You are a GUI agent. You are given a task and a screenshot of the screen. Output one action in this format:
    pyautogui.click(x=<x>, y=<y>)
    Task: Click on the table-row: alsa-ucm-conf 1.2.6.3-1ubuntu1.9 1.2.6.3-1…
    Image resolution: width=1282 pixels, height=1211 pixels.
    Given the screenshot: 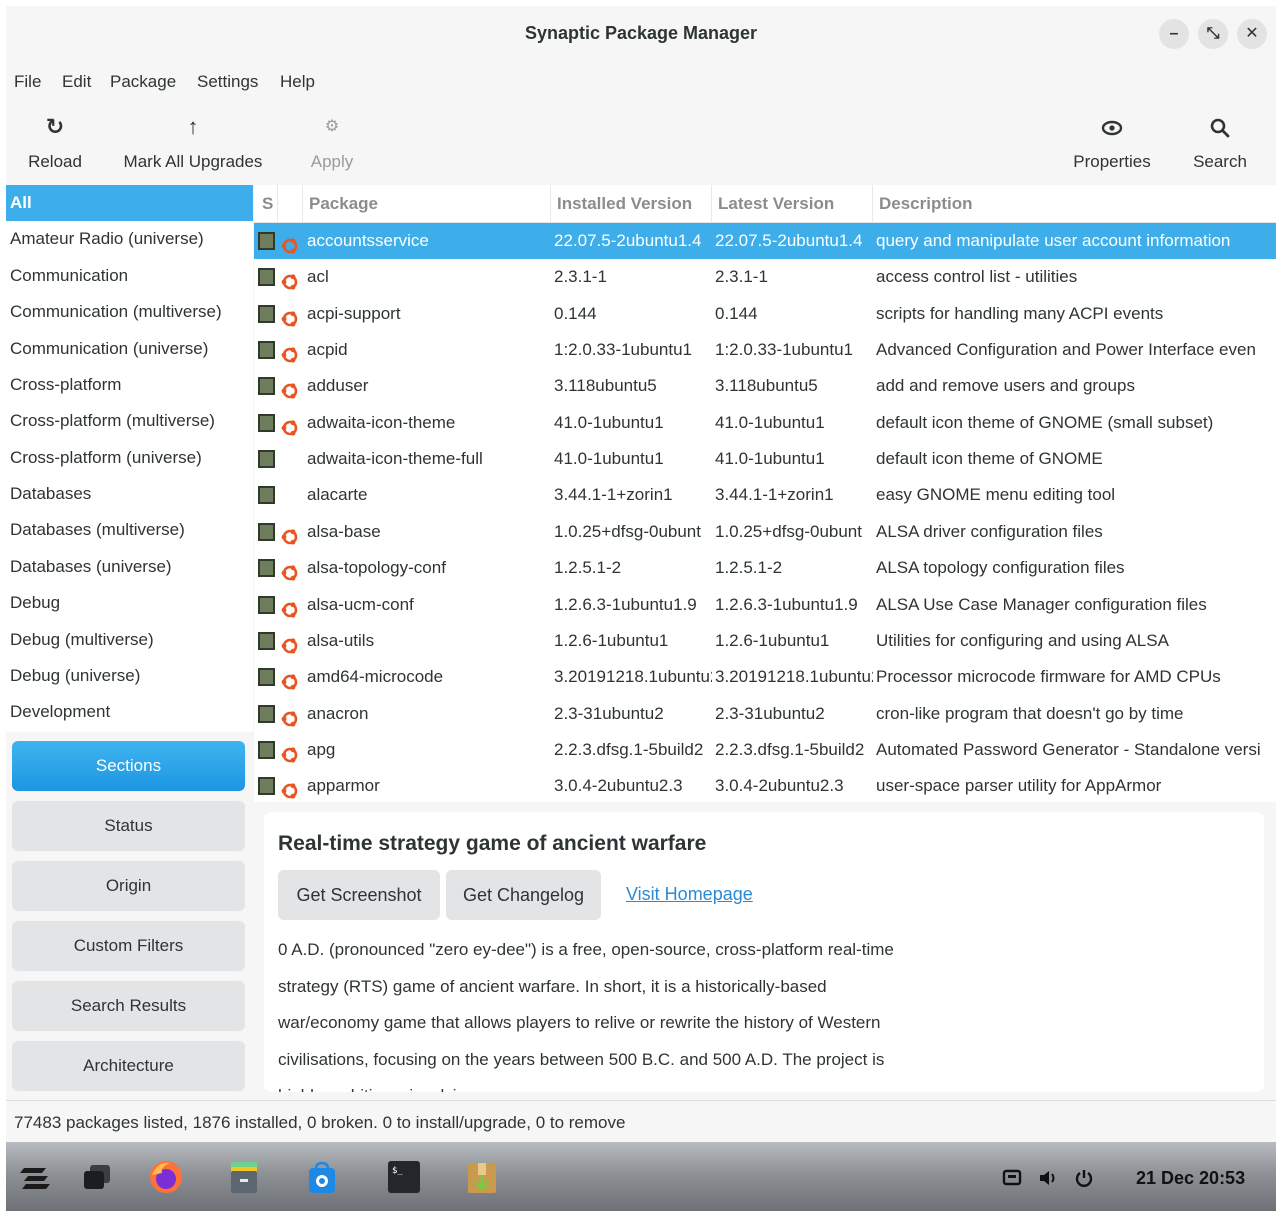 What is the action you would take?
    pyautogui.click(x=765, y=605)
    